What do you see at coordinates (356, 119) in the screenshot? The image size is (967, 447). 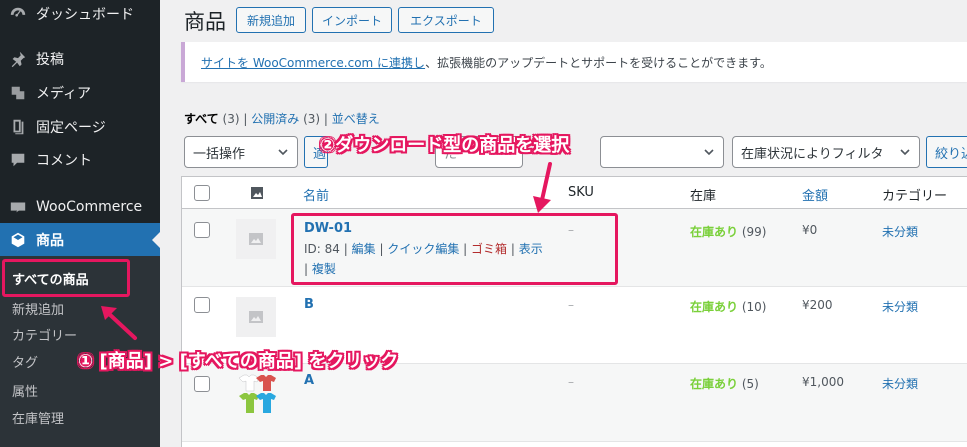 I see `sort-link: 並べ替え` at bounding box center [356, 119].